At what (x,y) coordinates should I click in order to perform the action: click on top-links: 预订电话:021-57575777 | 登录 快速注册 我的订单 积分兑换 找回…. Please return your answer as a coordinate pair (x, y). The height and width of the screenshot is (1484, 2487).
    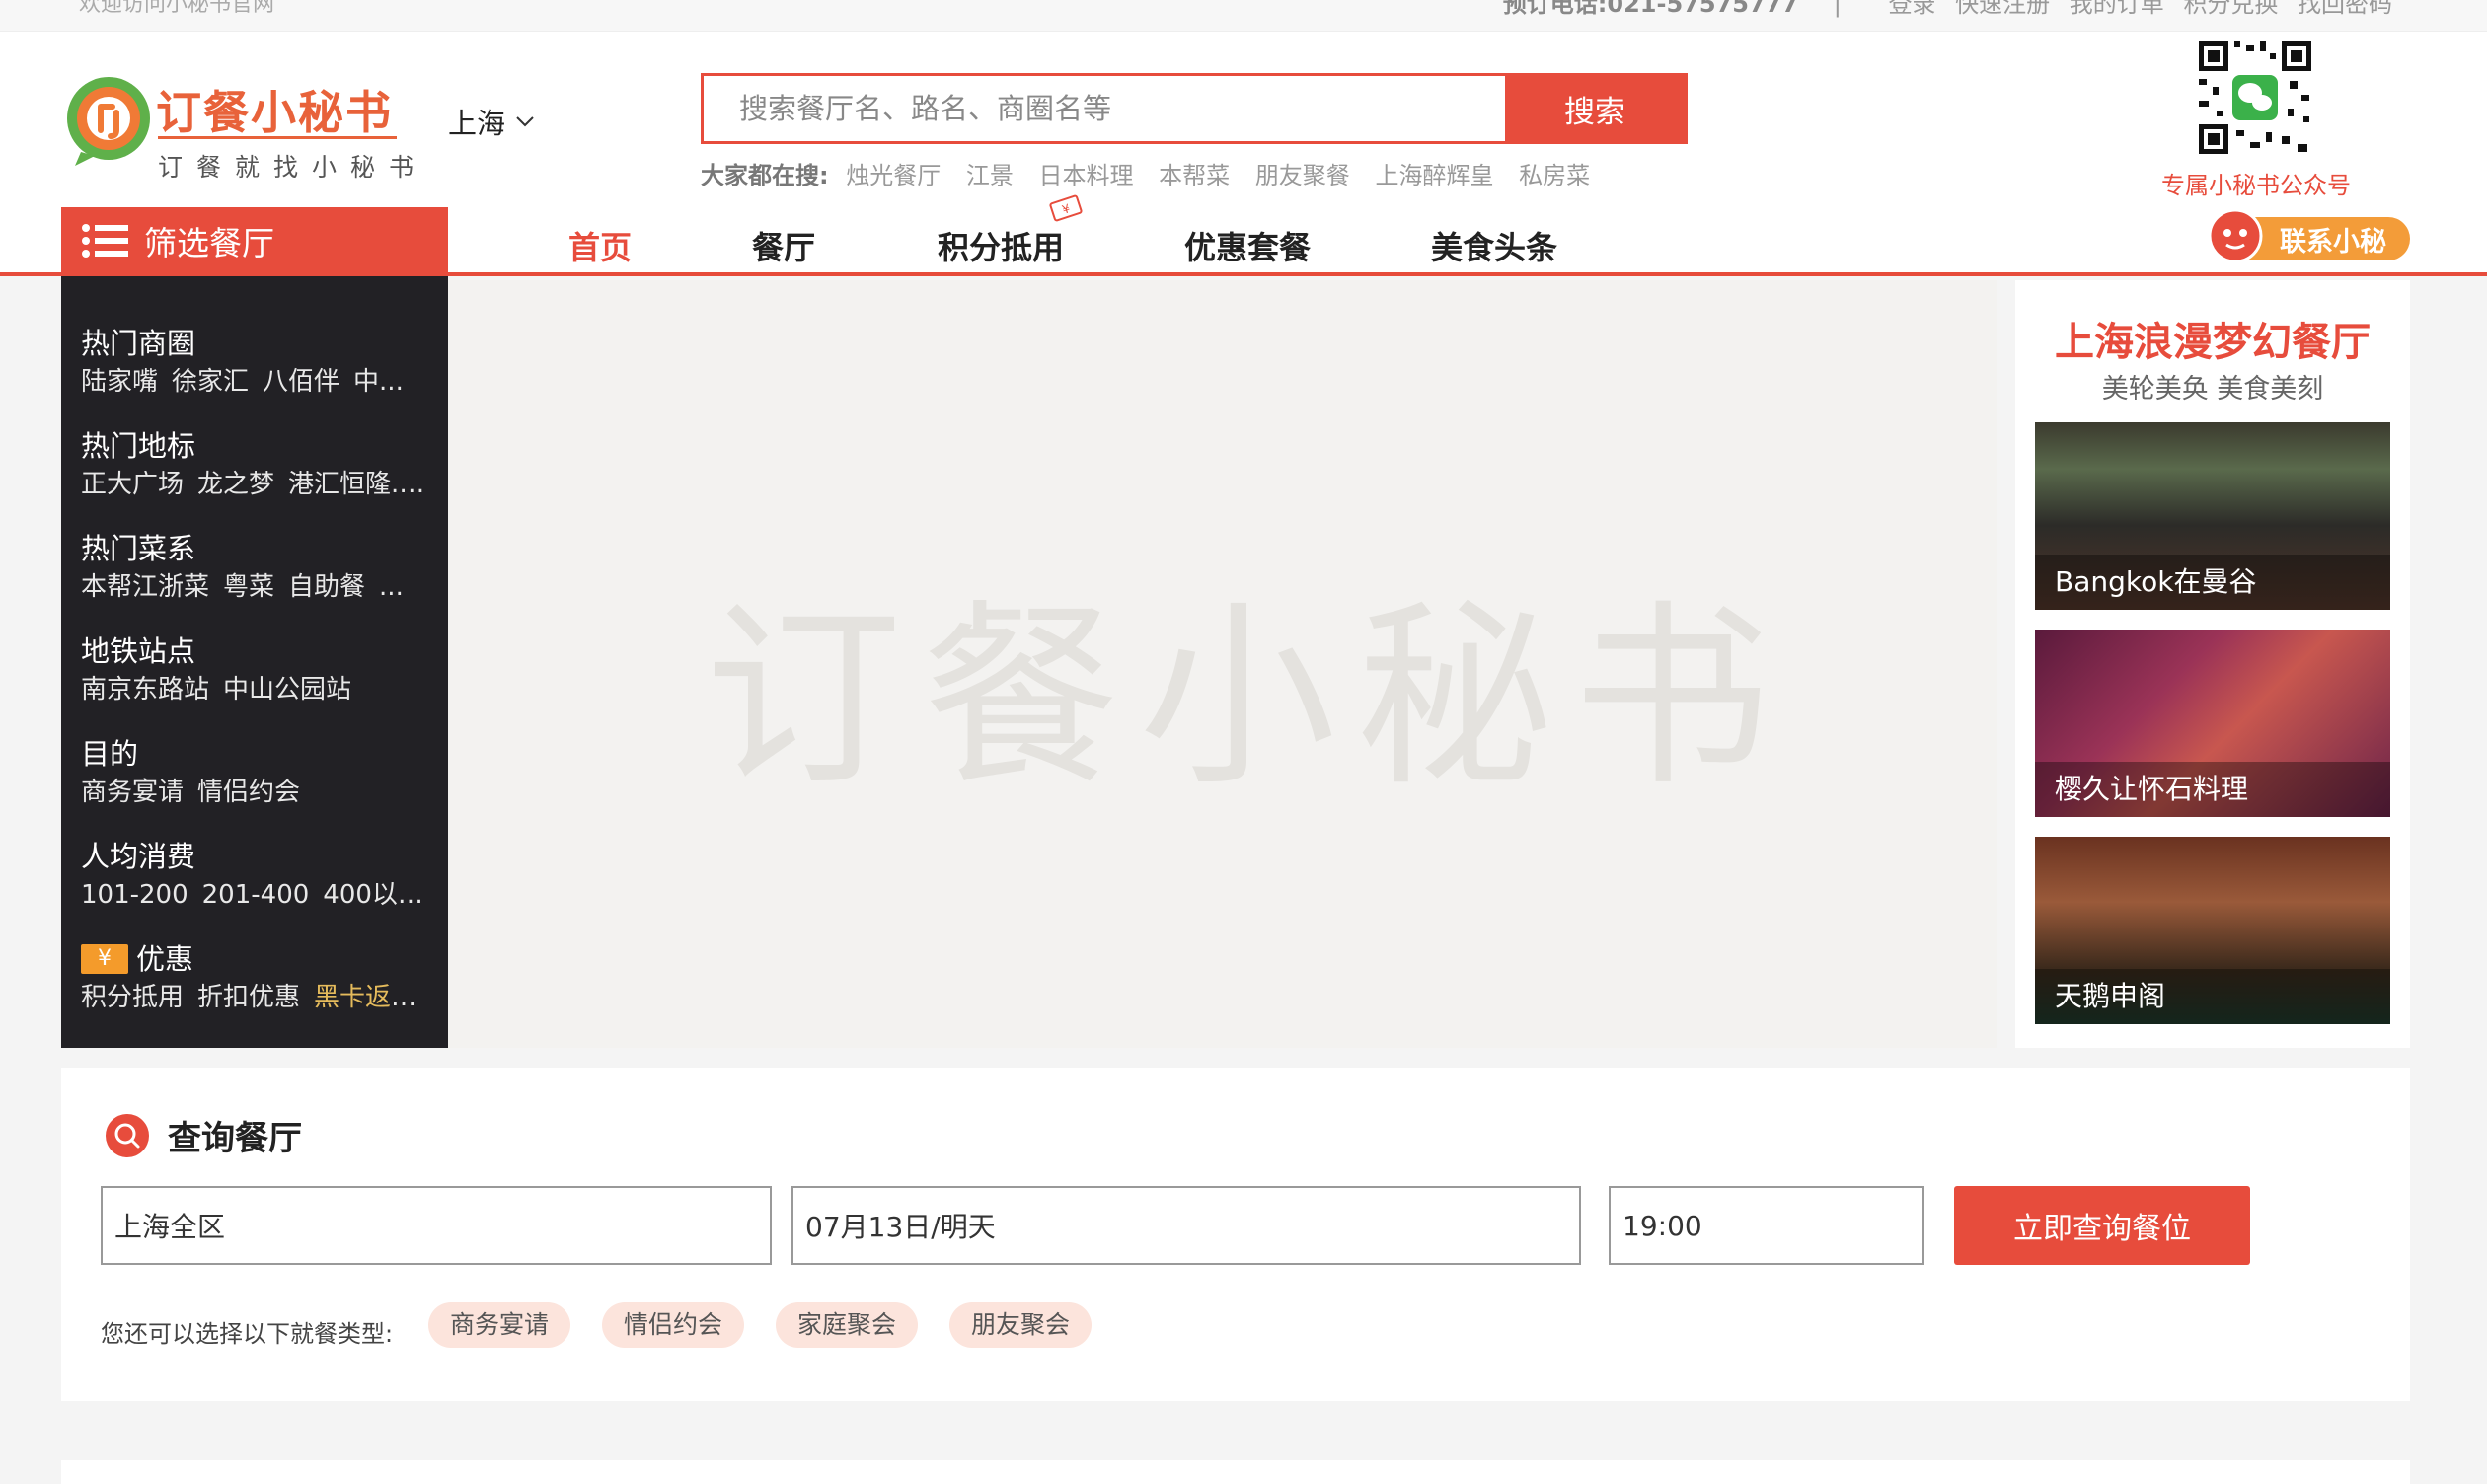
    Looking at the image, I should click on (1947, 9).